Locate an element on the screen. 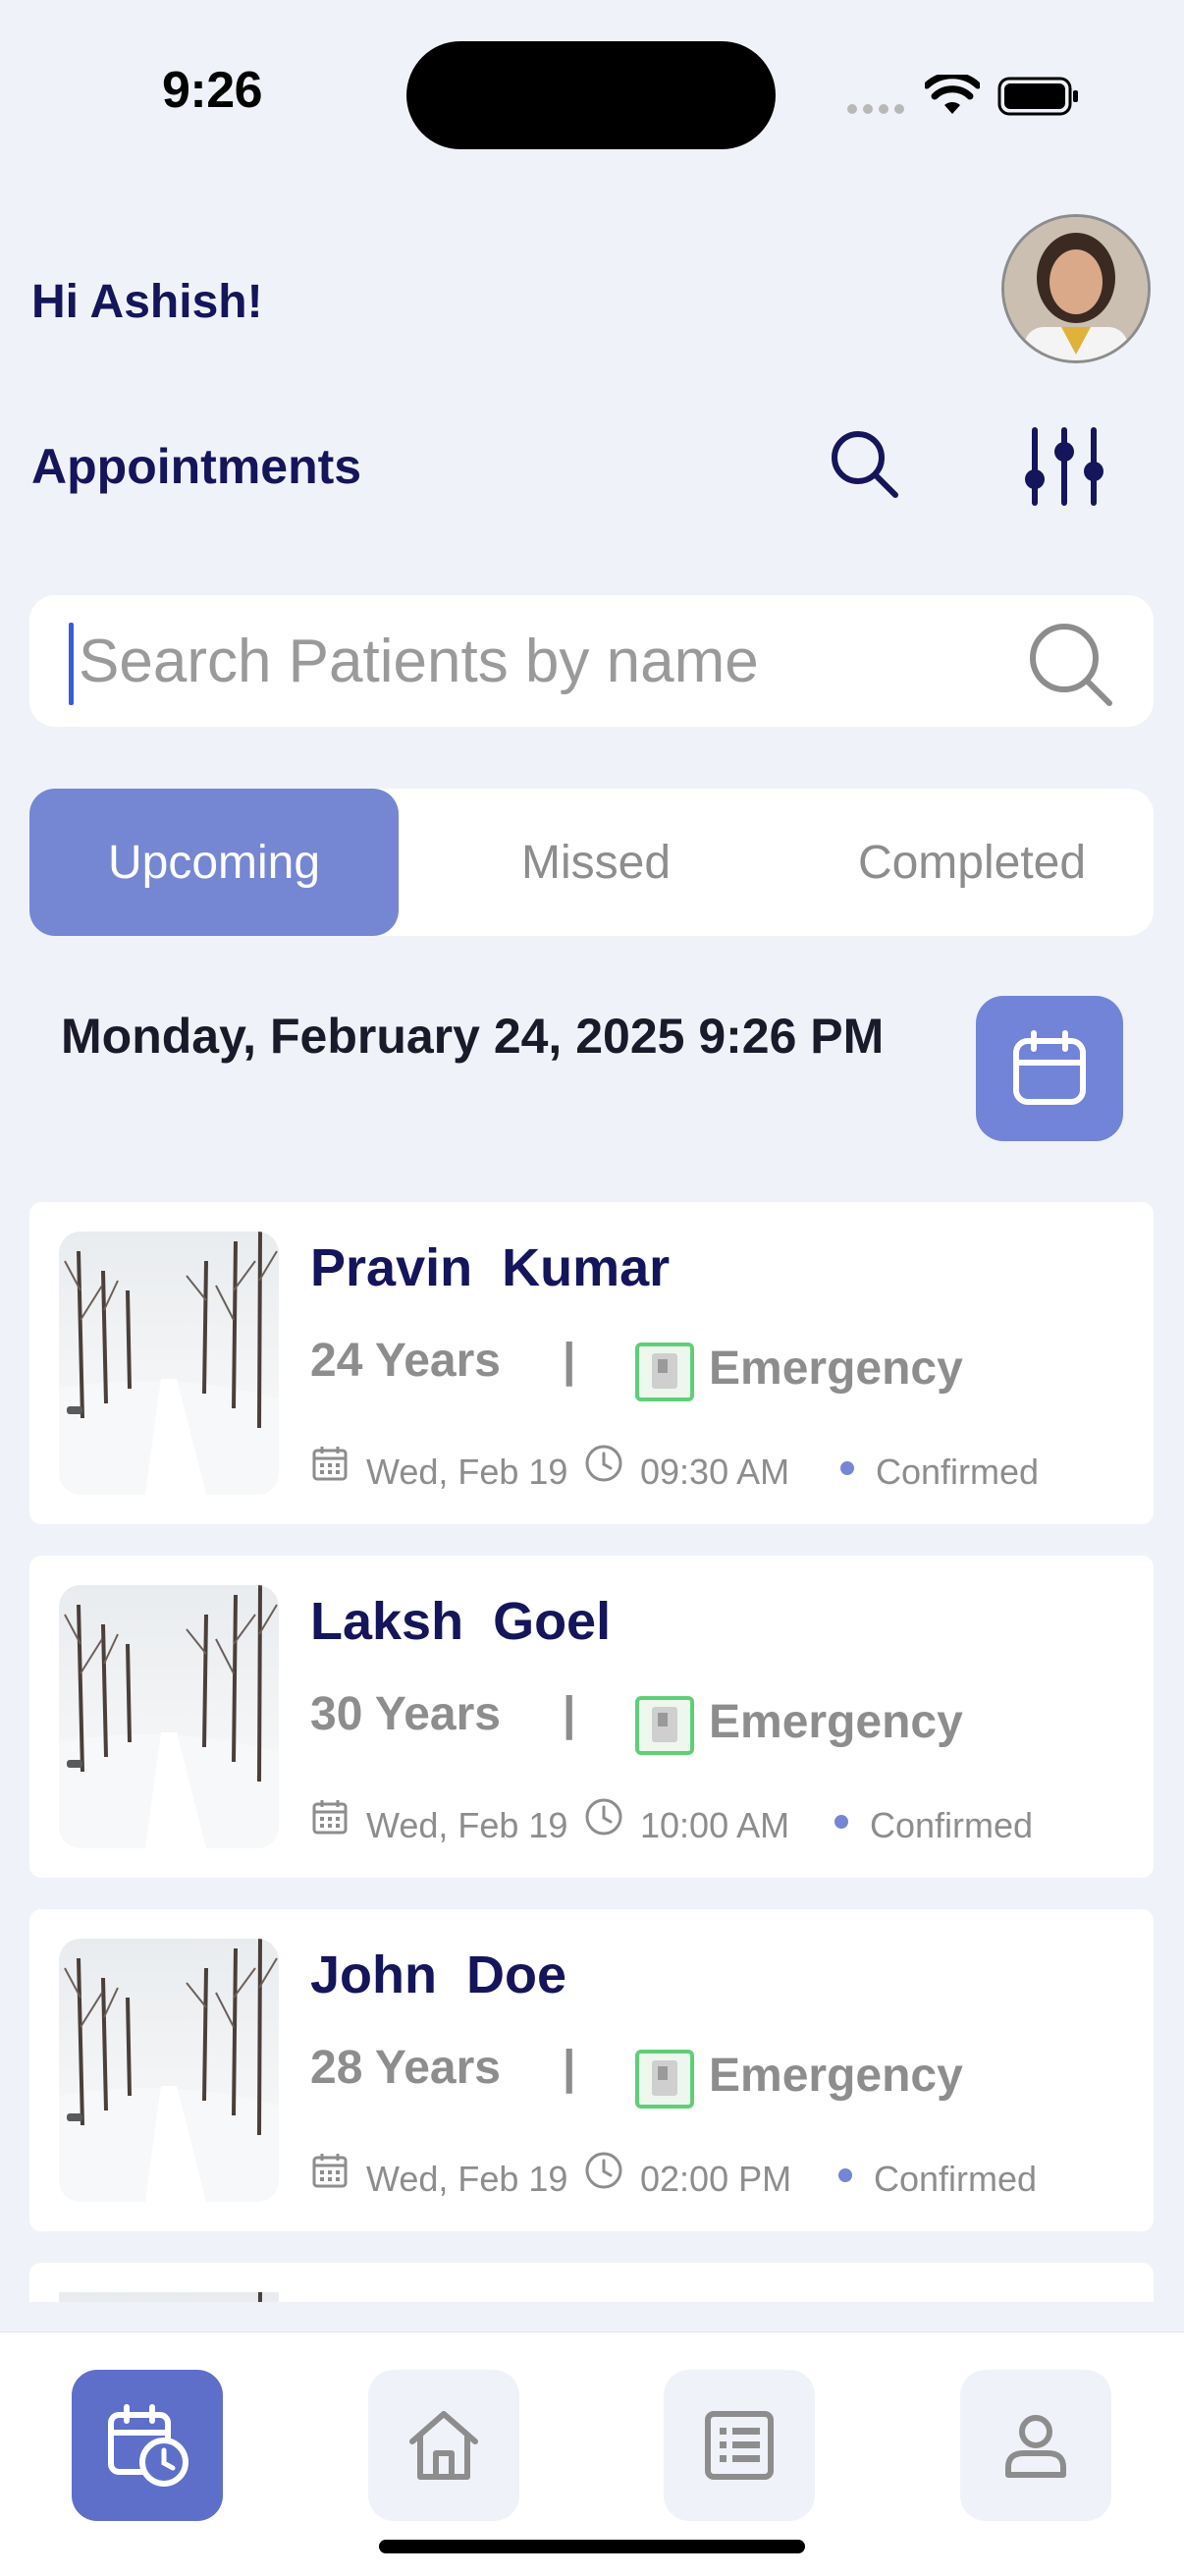 The width and height of the screenshot is (1184, 2576). greeting-text: Hi Ashish! is located at coordinates (147, 302).